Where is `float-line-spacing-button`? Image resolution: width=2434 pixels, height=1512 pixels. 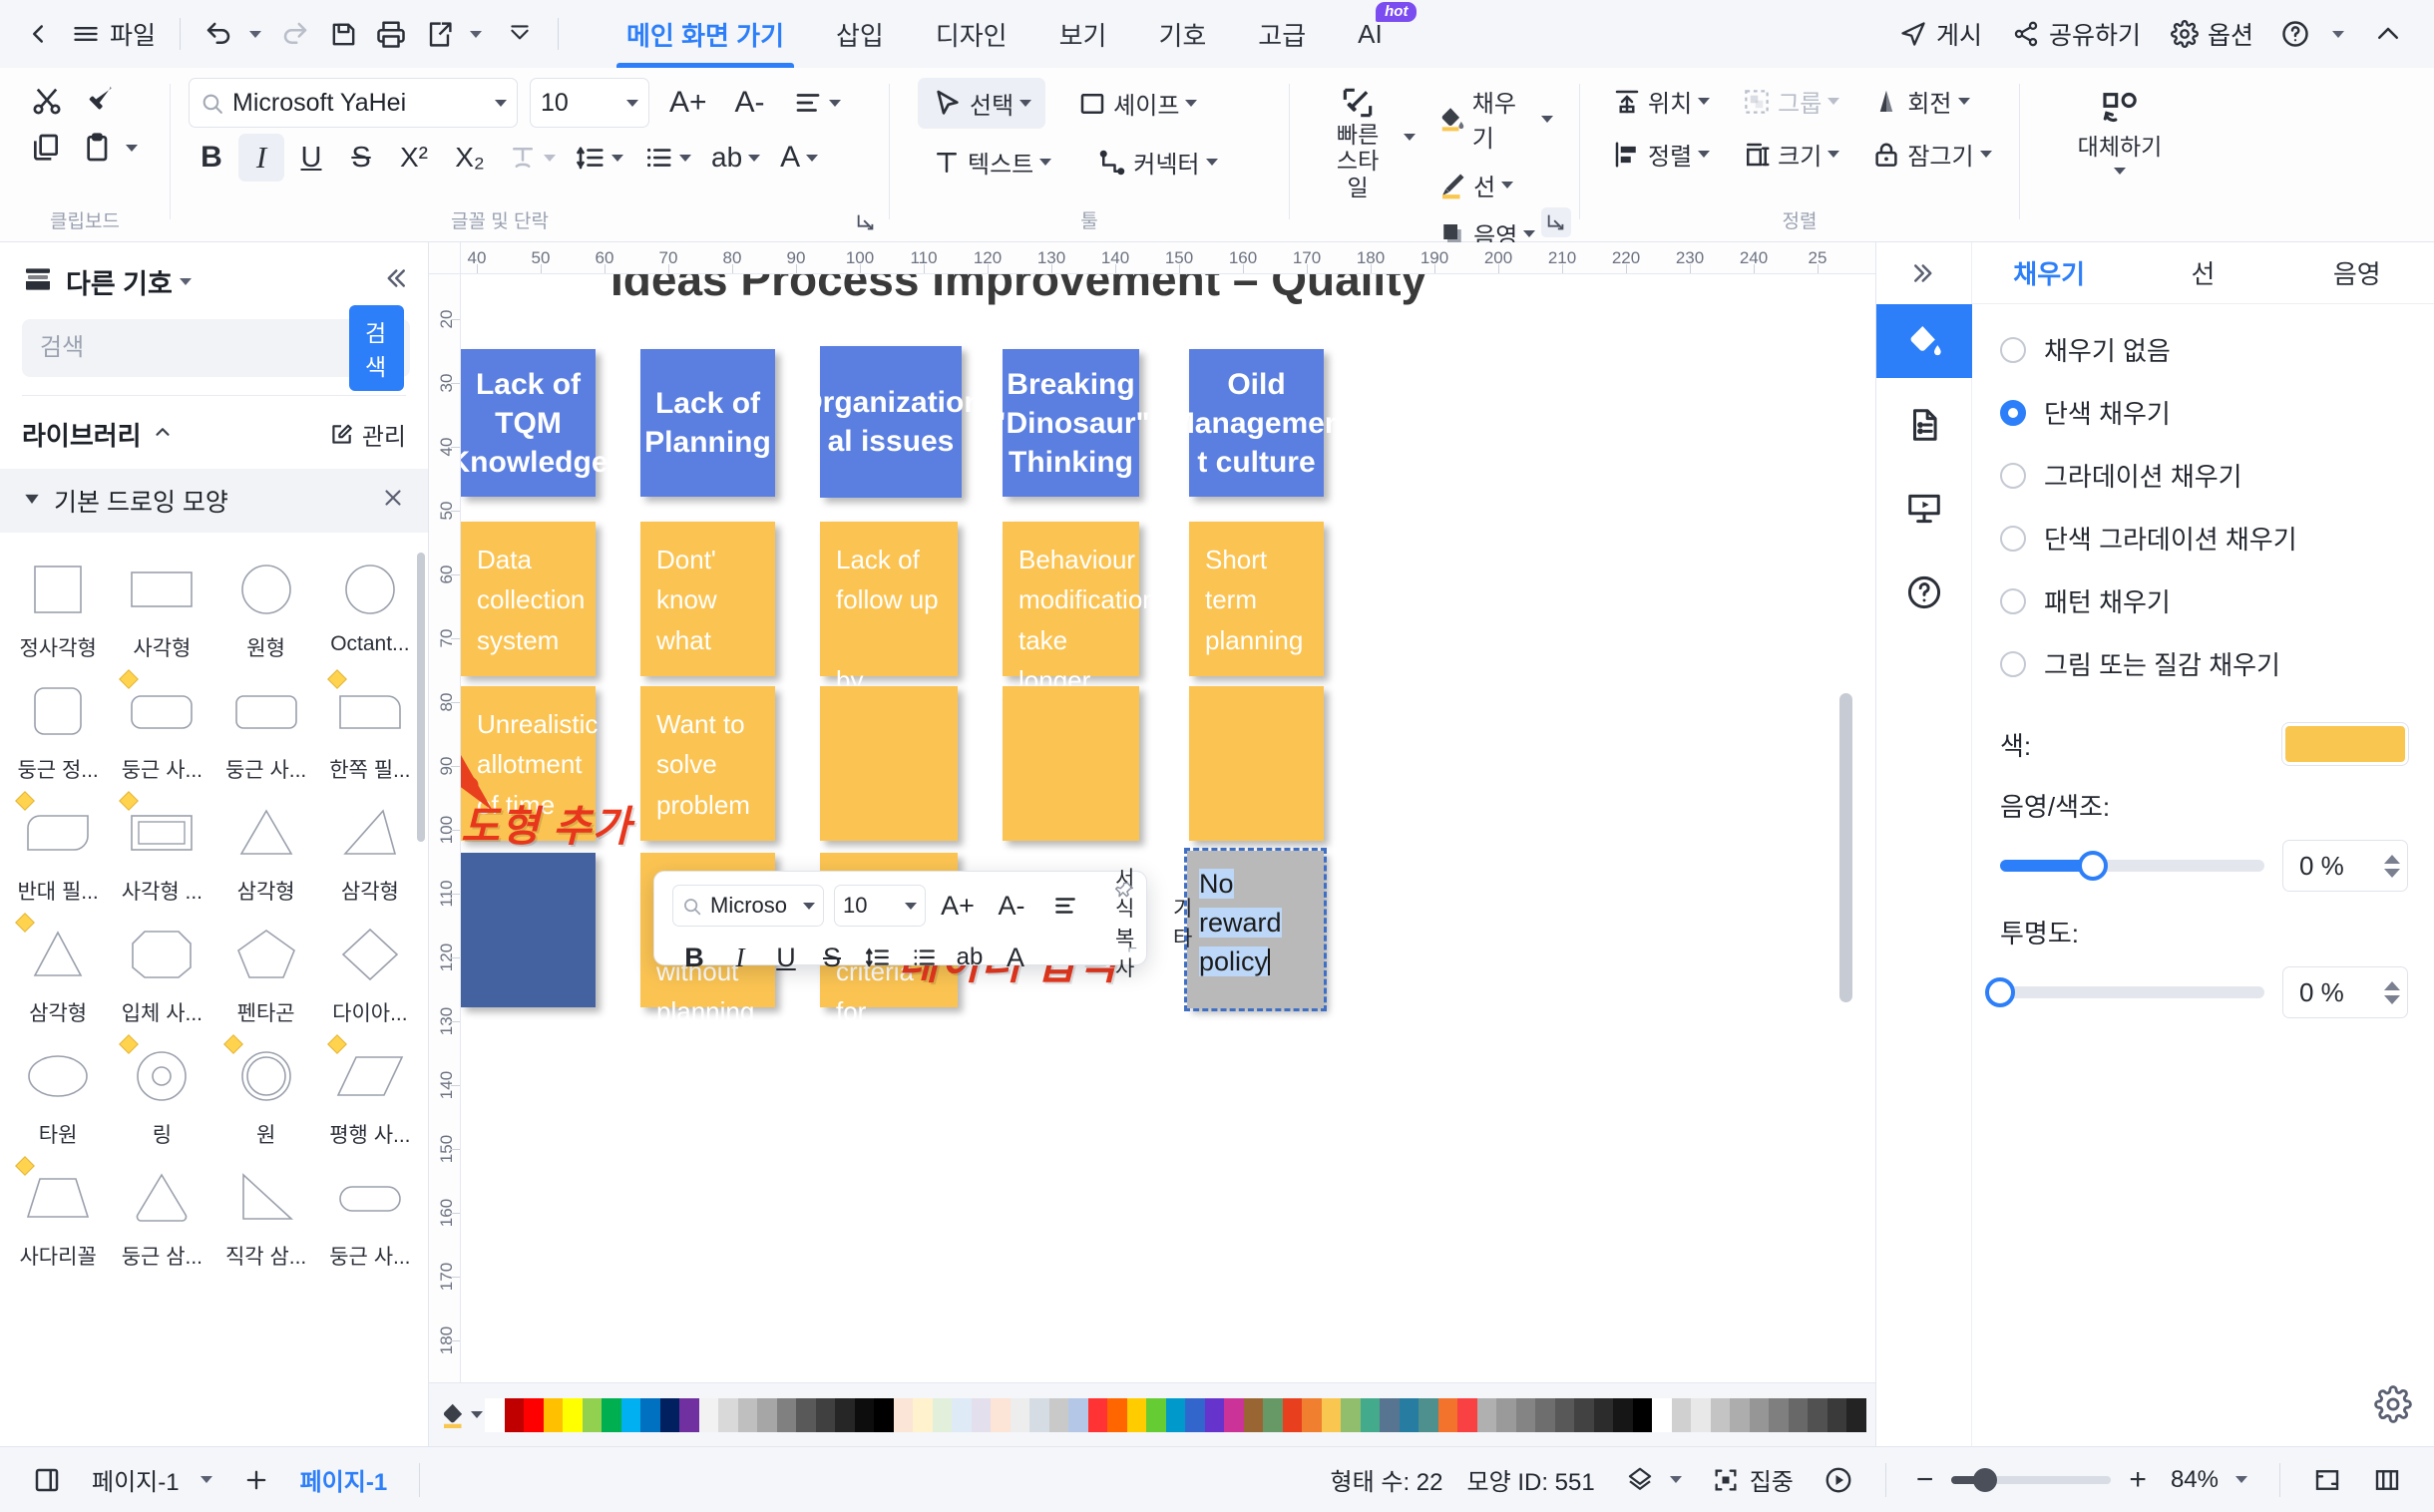 float-line-spacing-button is located at coordinates (878, 957).